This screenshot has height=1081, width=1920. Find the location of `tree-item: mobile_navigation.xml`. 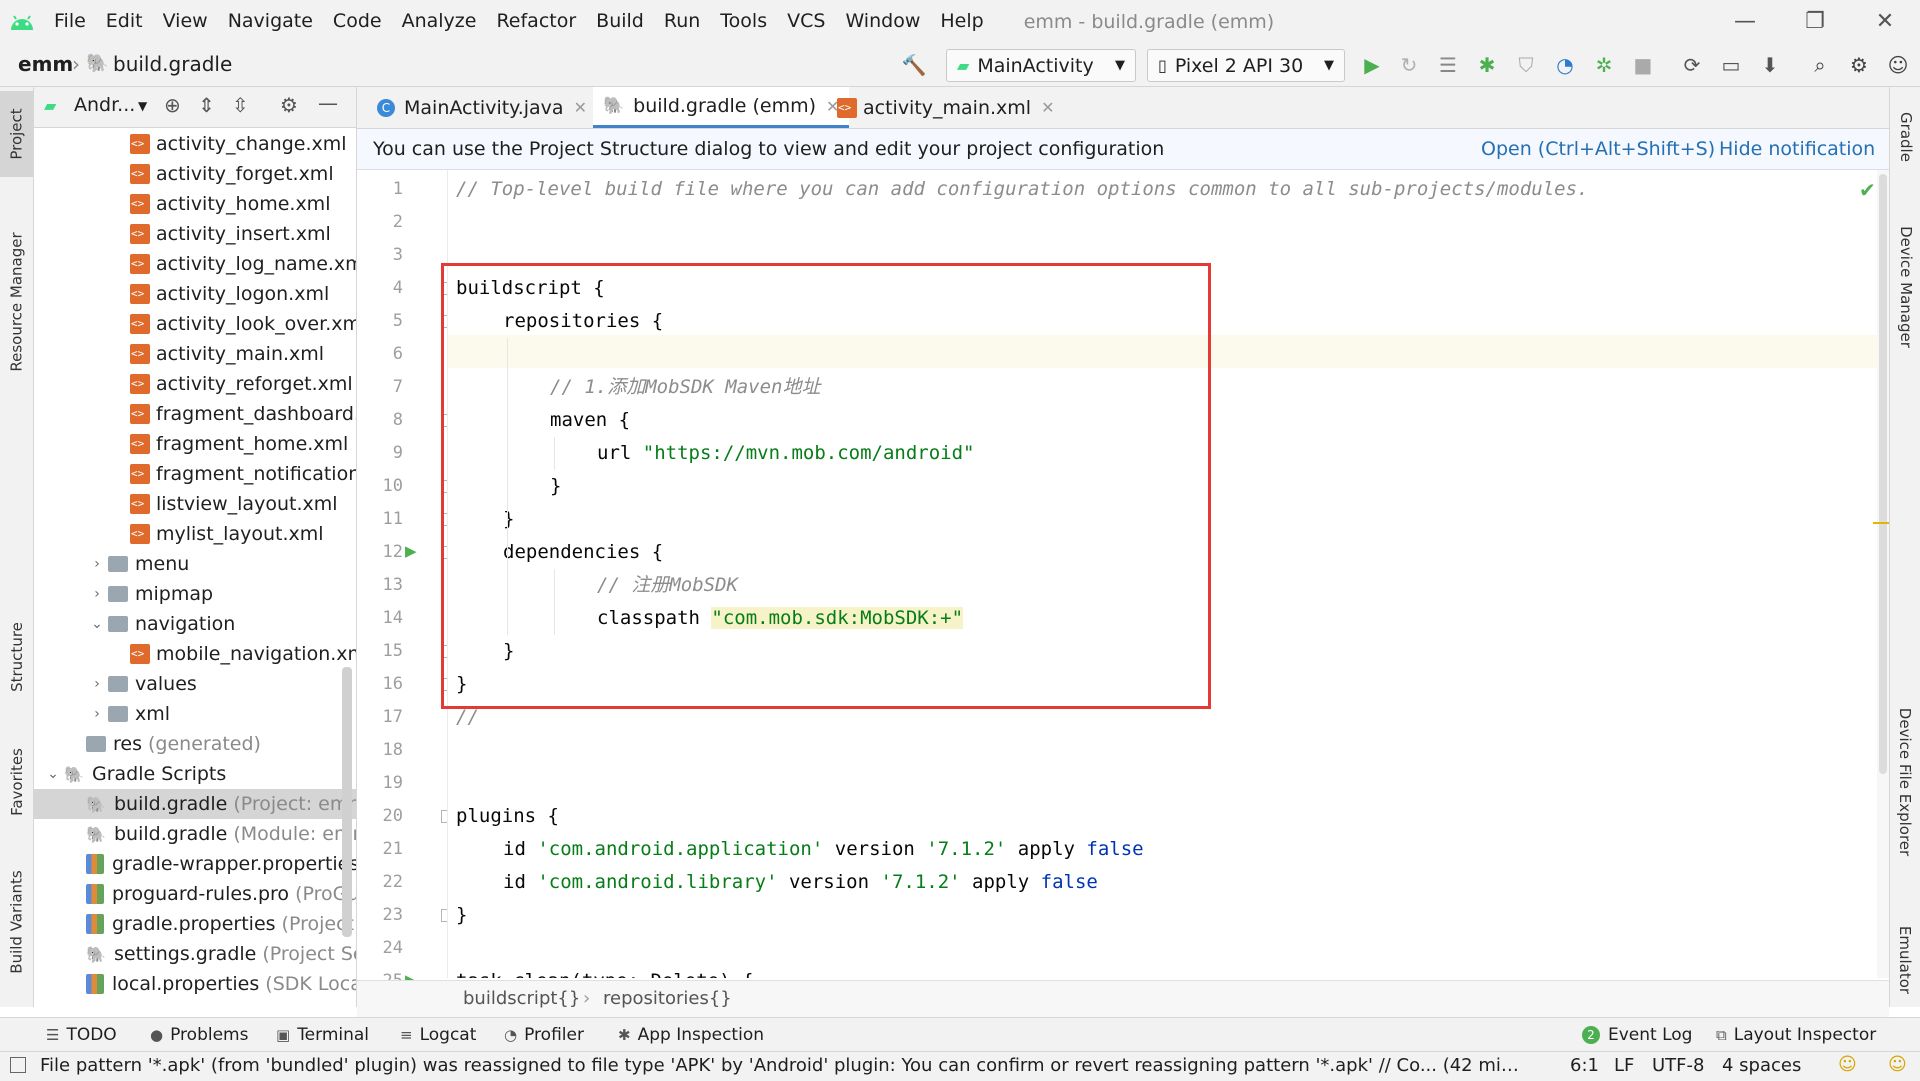

tree-item: mobile_navigation.xml is located at coordinates (195, 654).